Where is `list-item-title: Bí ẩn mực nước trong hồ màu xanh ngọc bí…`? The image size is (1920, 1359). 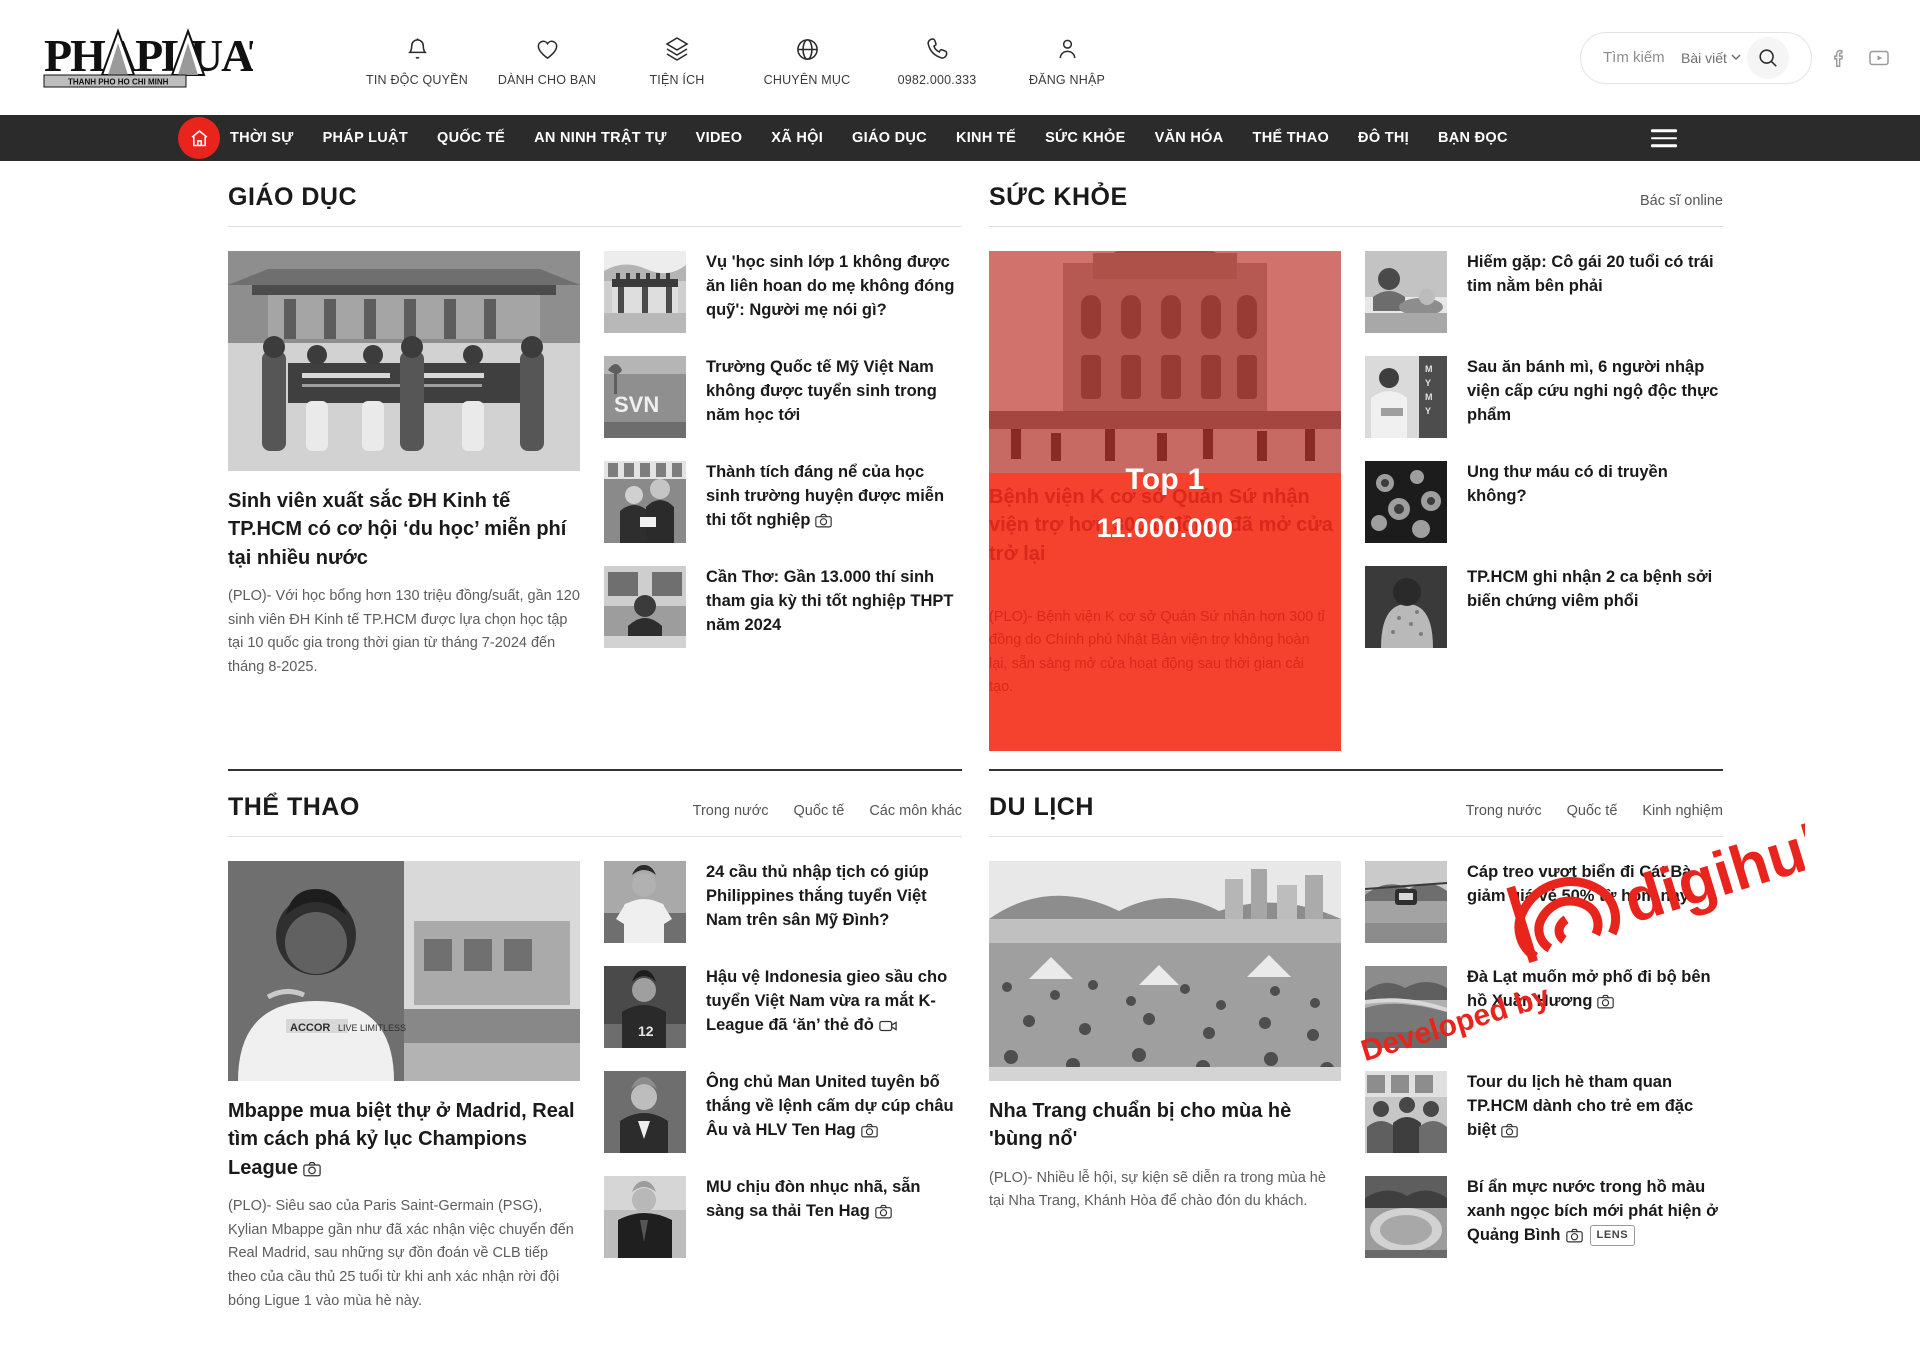
list-item-title: Bí ẩn mực nước trong hồ màu xanh ngọc bí… is located at coordinates (1595, 1217).